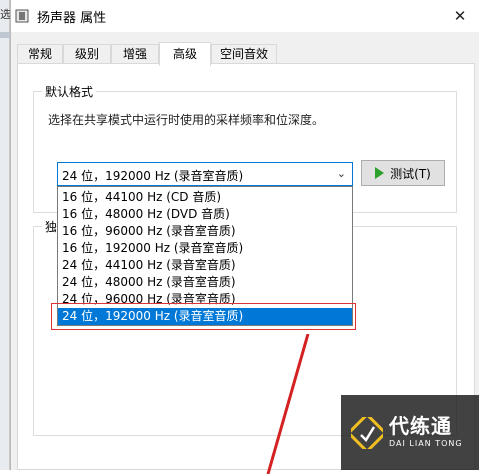 The image size is (479, 474). What do you see at coordinates (426, 443) in the screenshot?
I see `watermark-subtitle: DAI LIAN TONG` at bounding box center [426, 443].